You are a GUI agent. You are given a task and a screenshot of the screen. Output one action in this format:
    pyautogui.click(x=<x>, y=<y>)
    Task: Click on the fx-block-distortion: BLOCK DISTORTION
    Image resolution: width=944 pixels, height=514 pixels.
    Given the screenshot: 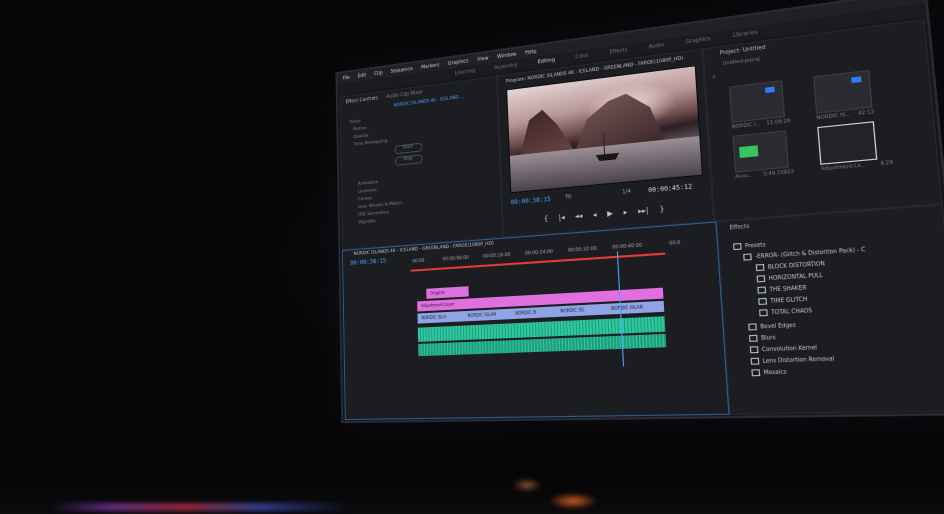 What is the action you would take?
    pyautogui.click(x=790, y=266)
    